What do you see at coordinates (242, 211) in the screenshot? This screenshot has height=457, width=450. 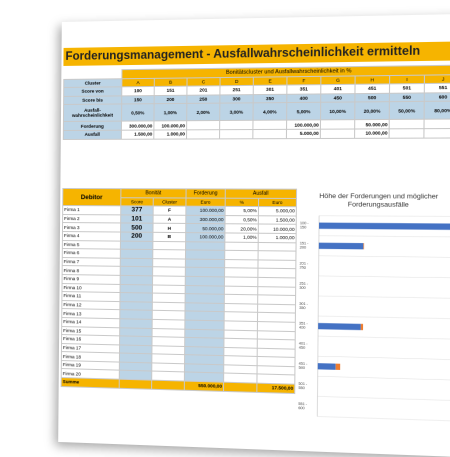 I see `debtor-ausfall-pct: 5,00%` at bounding box center [242, 211].